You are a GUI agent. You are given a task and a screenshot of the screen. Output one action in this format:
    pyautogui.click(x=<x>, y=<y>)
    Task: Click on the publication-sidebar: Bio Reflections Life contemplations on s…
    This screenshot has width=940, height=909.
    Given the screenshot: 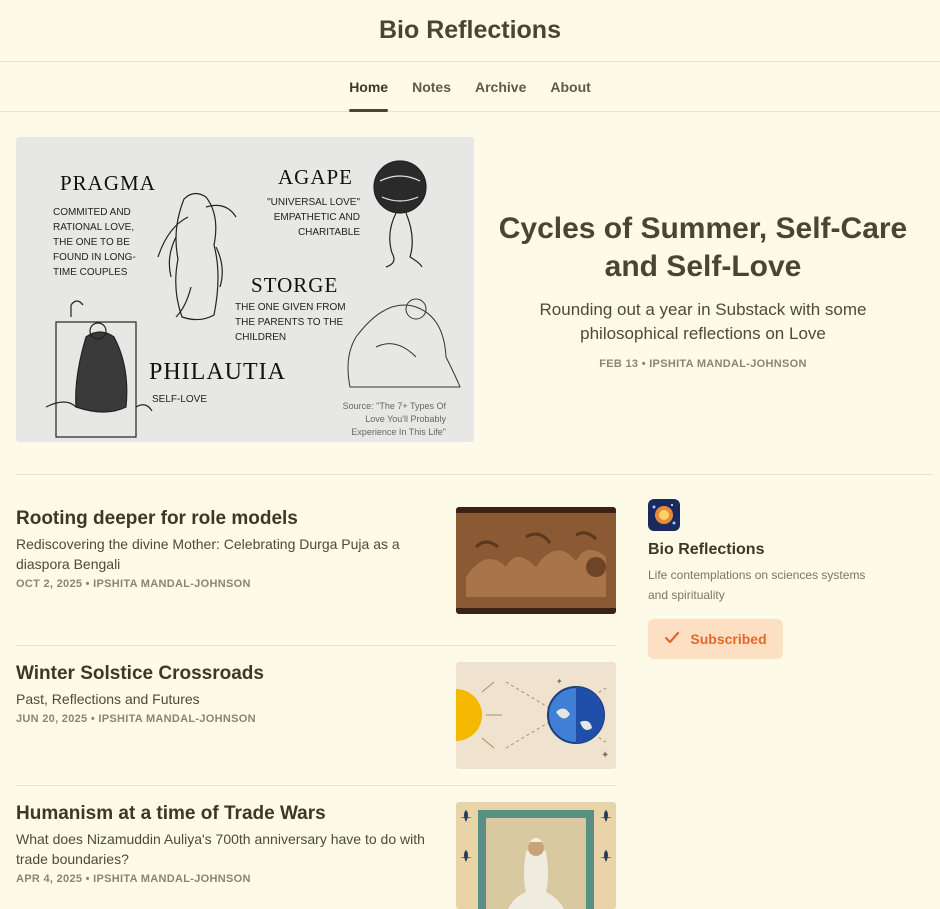 What is the action you would take?
    pyautogui.click(x=778, y=579)
    